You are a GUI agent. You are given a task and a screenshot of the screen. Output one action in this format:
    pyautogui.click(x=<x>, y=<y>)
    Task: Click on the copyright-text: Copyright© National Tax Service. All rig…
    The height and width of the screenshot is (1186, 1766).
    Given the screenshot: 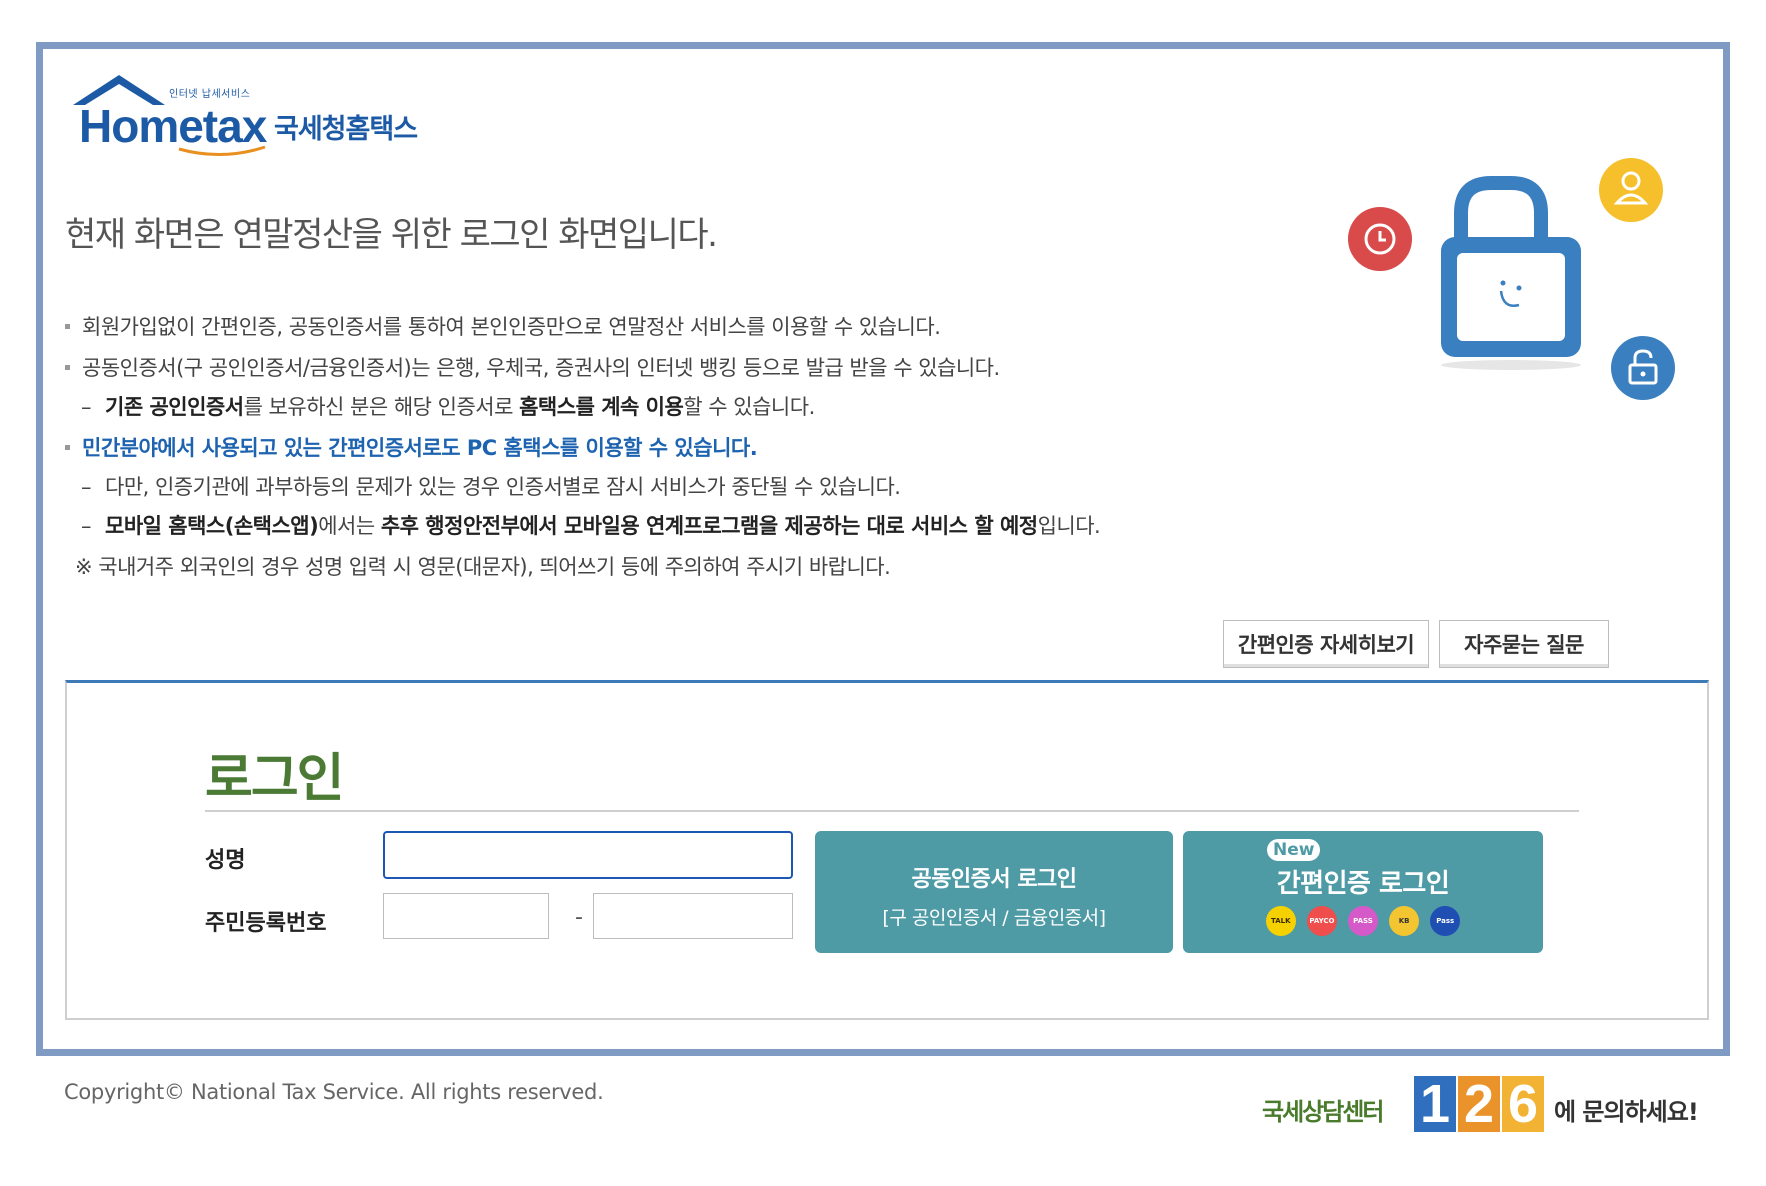 What is the action you would take?
    pyautogui.click(x=334, y=1092)
    